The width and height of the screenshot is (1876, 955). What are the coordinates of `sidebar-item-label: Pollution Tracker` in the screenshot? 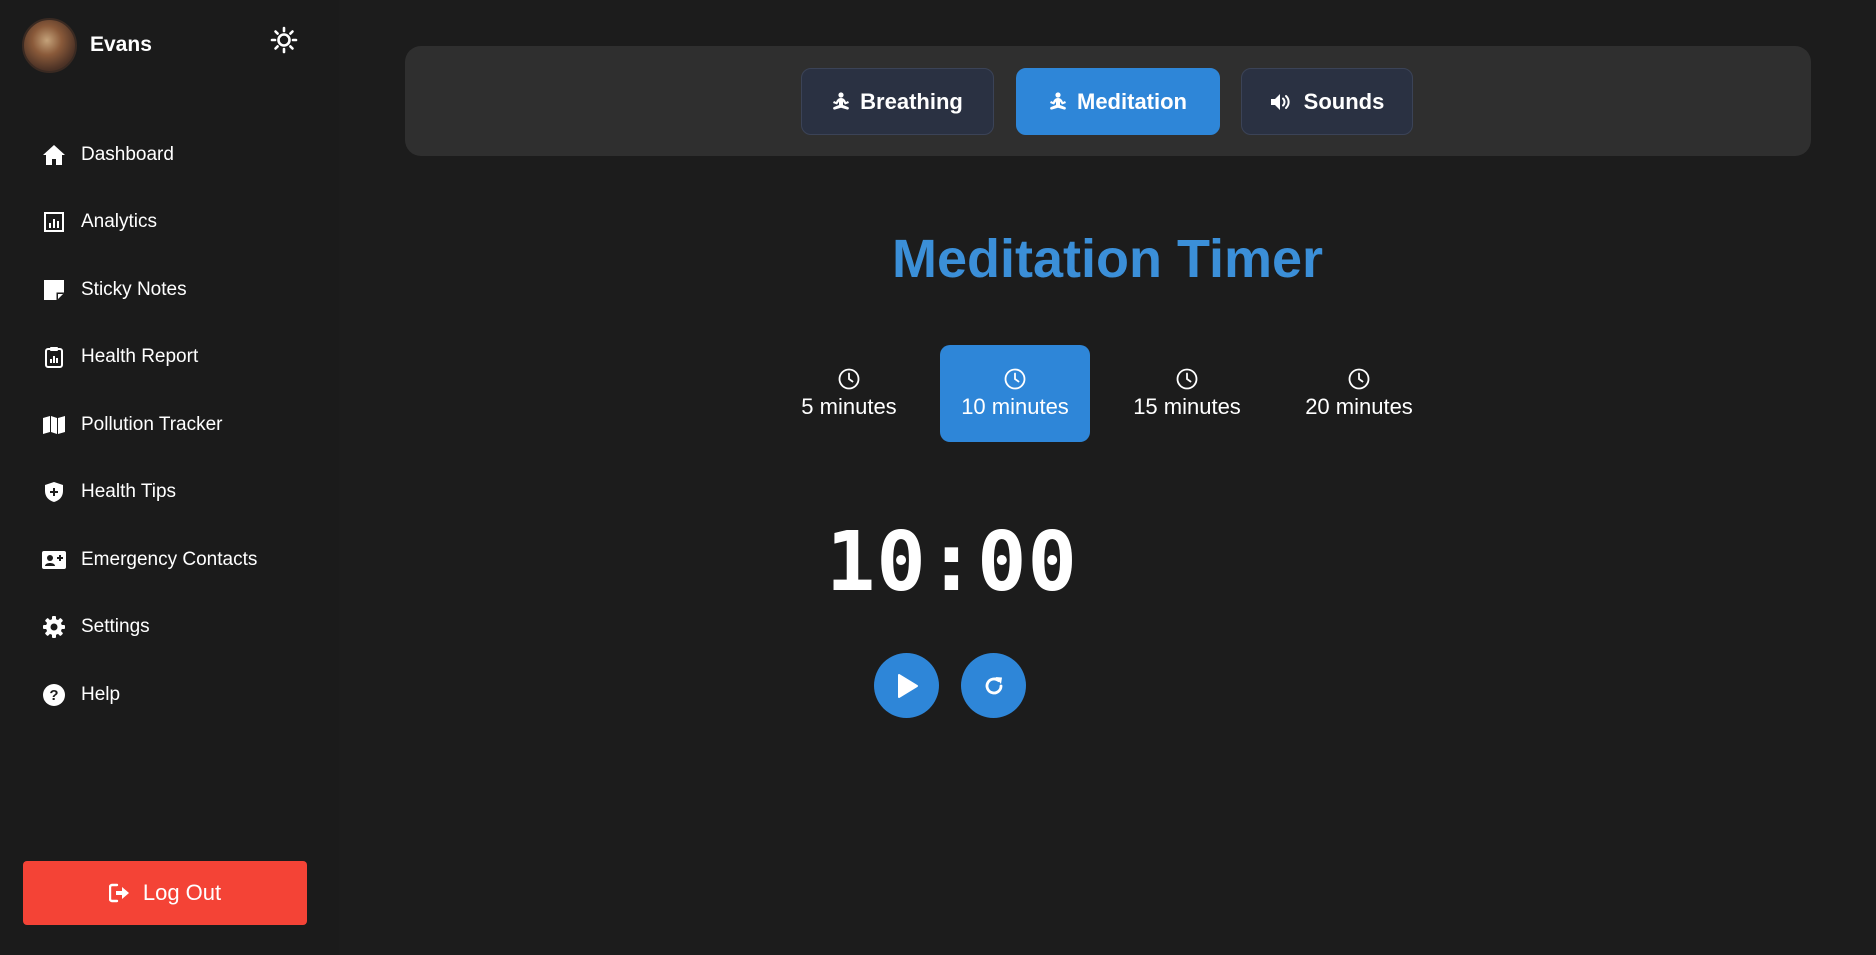 It's located at (152, 424).